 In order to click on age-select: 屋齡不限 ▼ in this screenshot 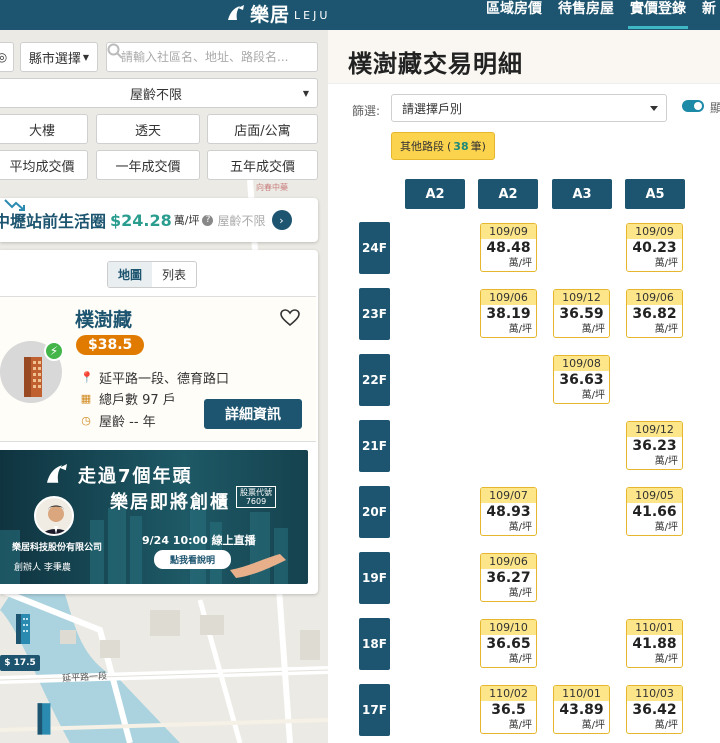, I will do `click(159, 93)`.